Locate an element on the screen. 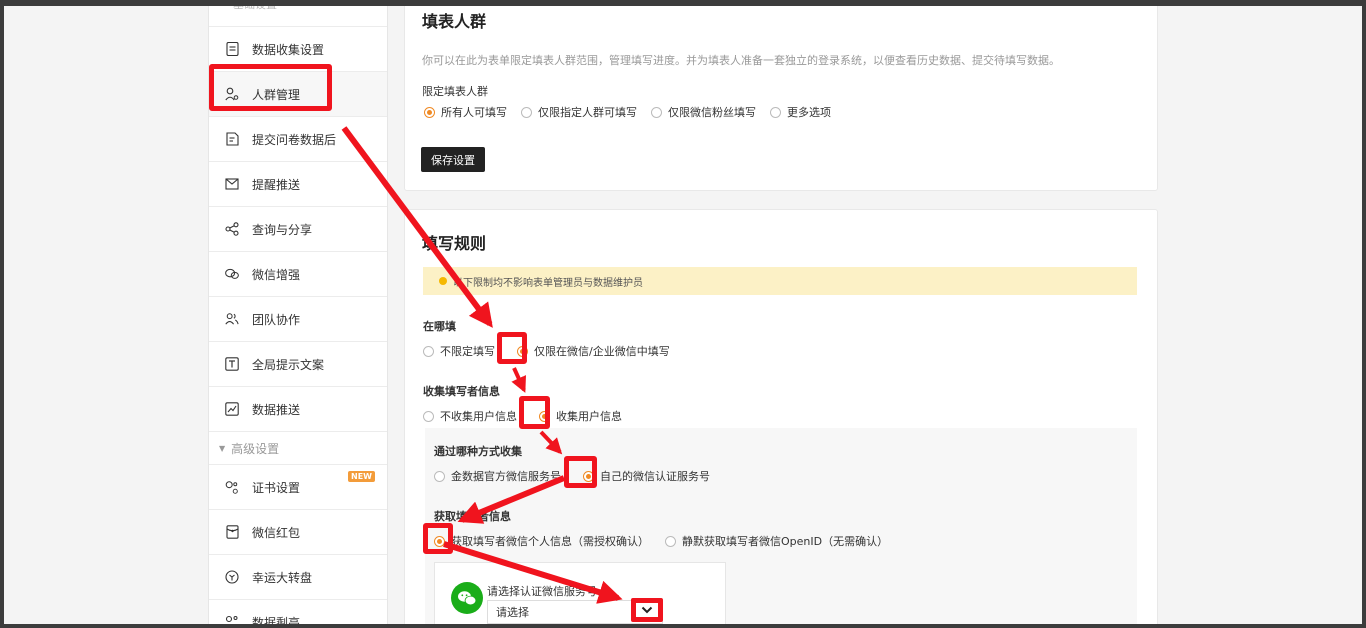 The width and height of the screenshot is (1366, 628). sidebar-item-label: 证书设置 is located at coordinates (276, 487).